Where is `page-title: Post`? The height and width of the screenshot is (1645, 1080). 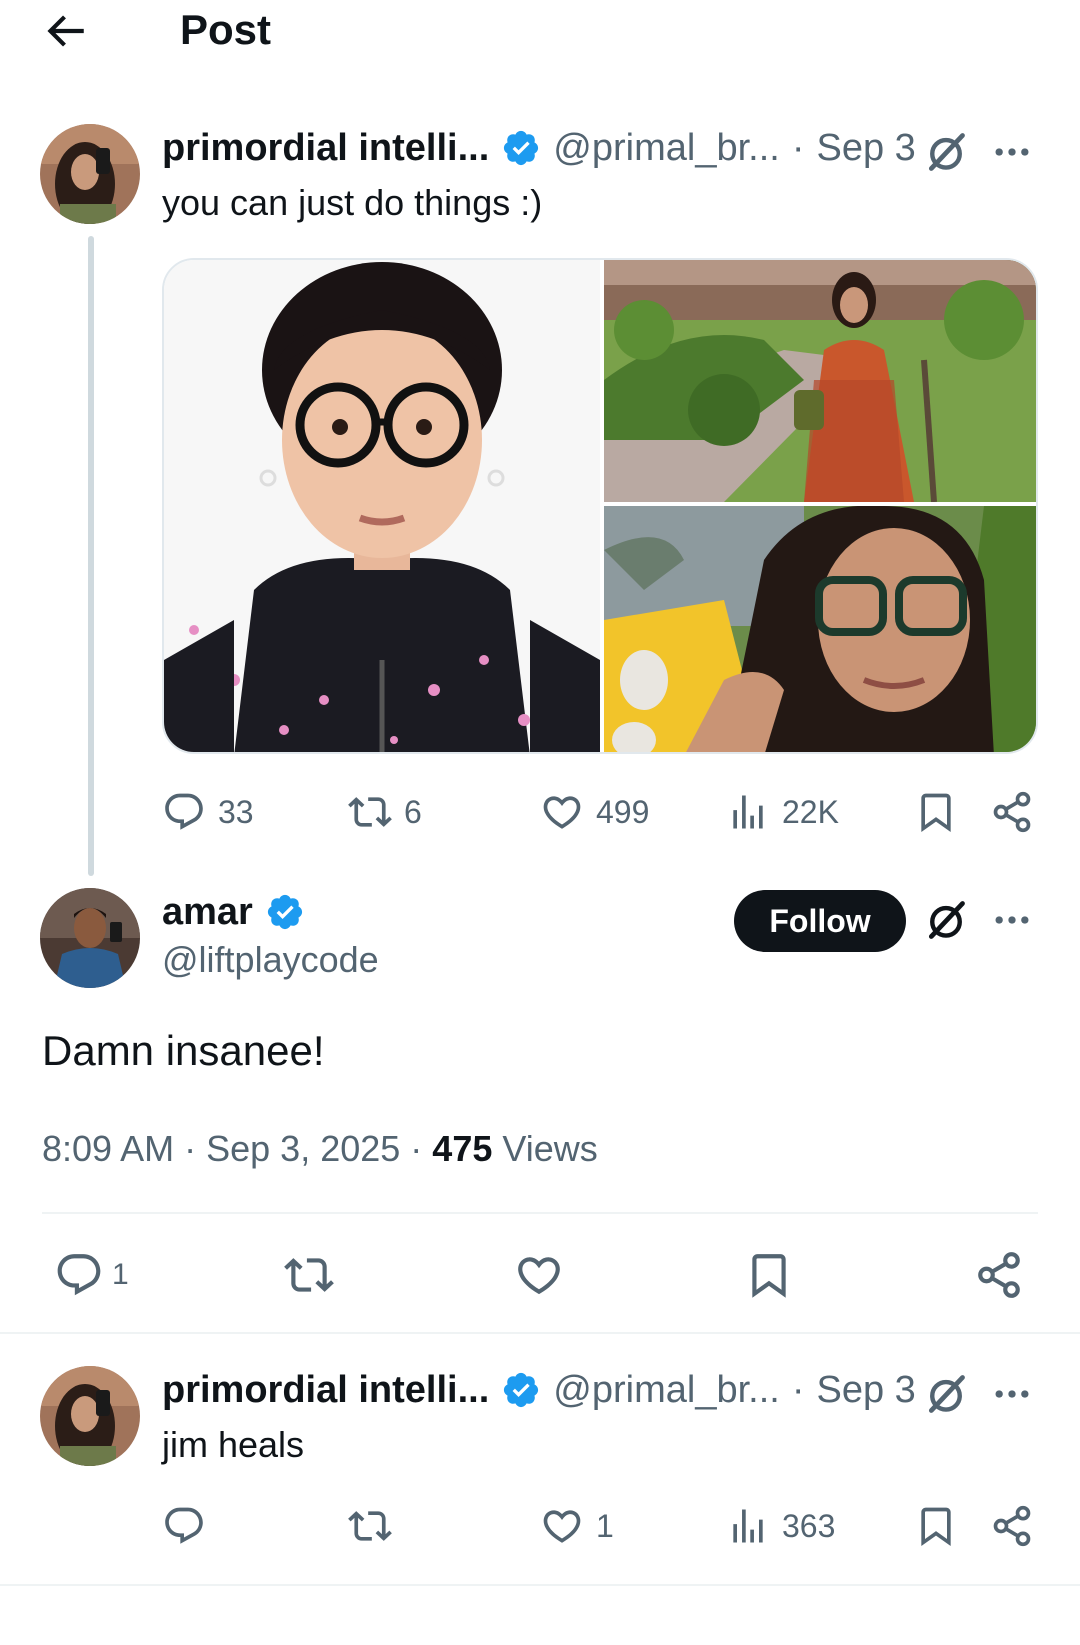 page-title: Post is located at coordinates (226, 29).